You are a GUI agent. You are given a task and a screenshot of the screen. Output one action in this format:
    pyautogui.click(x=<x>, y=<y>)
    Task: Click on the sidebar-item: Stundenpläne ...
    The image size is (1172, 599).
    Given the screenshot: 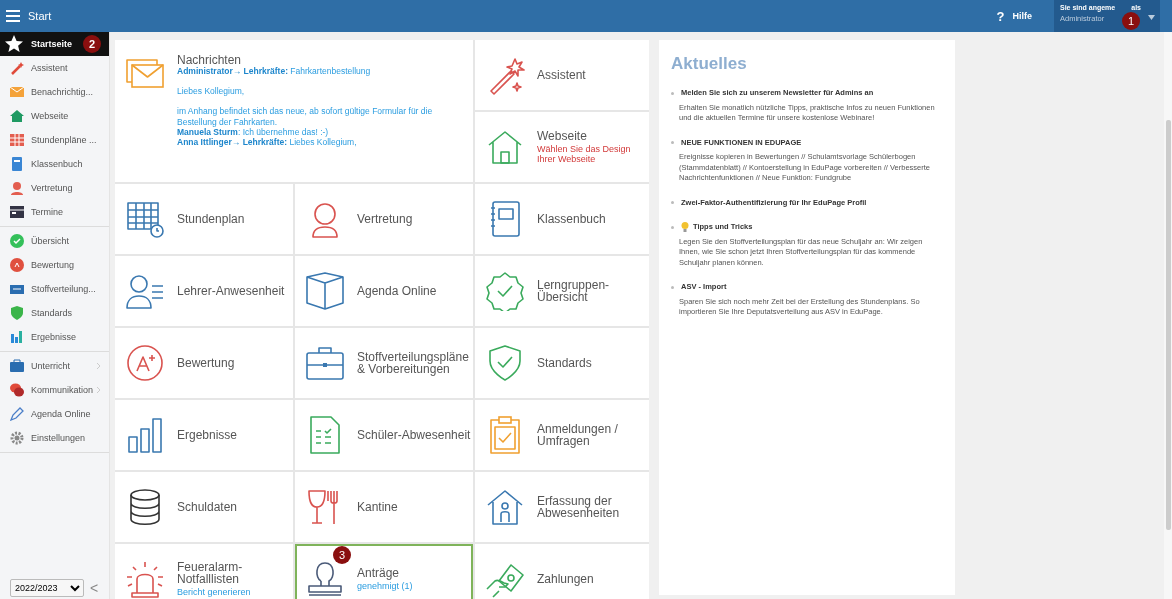 What is the action you would take?
    pyautogui.click(x=54, y=140)
    